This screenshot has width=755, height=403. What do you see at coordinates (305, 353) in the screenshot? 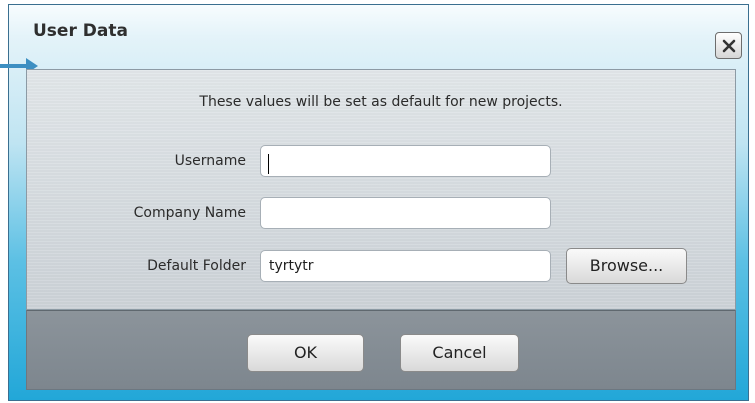
I see `ok-button: OK` at bounding box center [305, 353].